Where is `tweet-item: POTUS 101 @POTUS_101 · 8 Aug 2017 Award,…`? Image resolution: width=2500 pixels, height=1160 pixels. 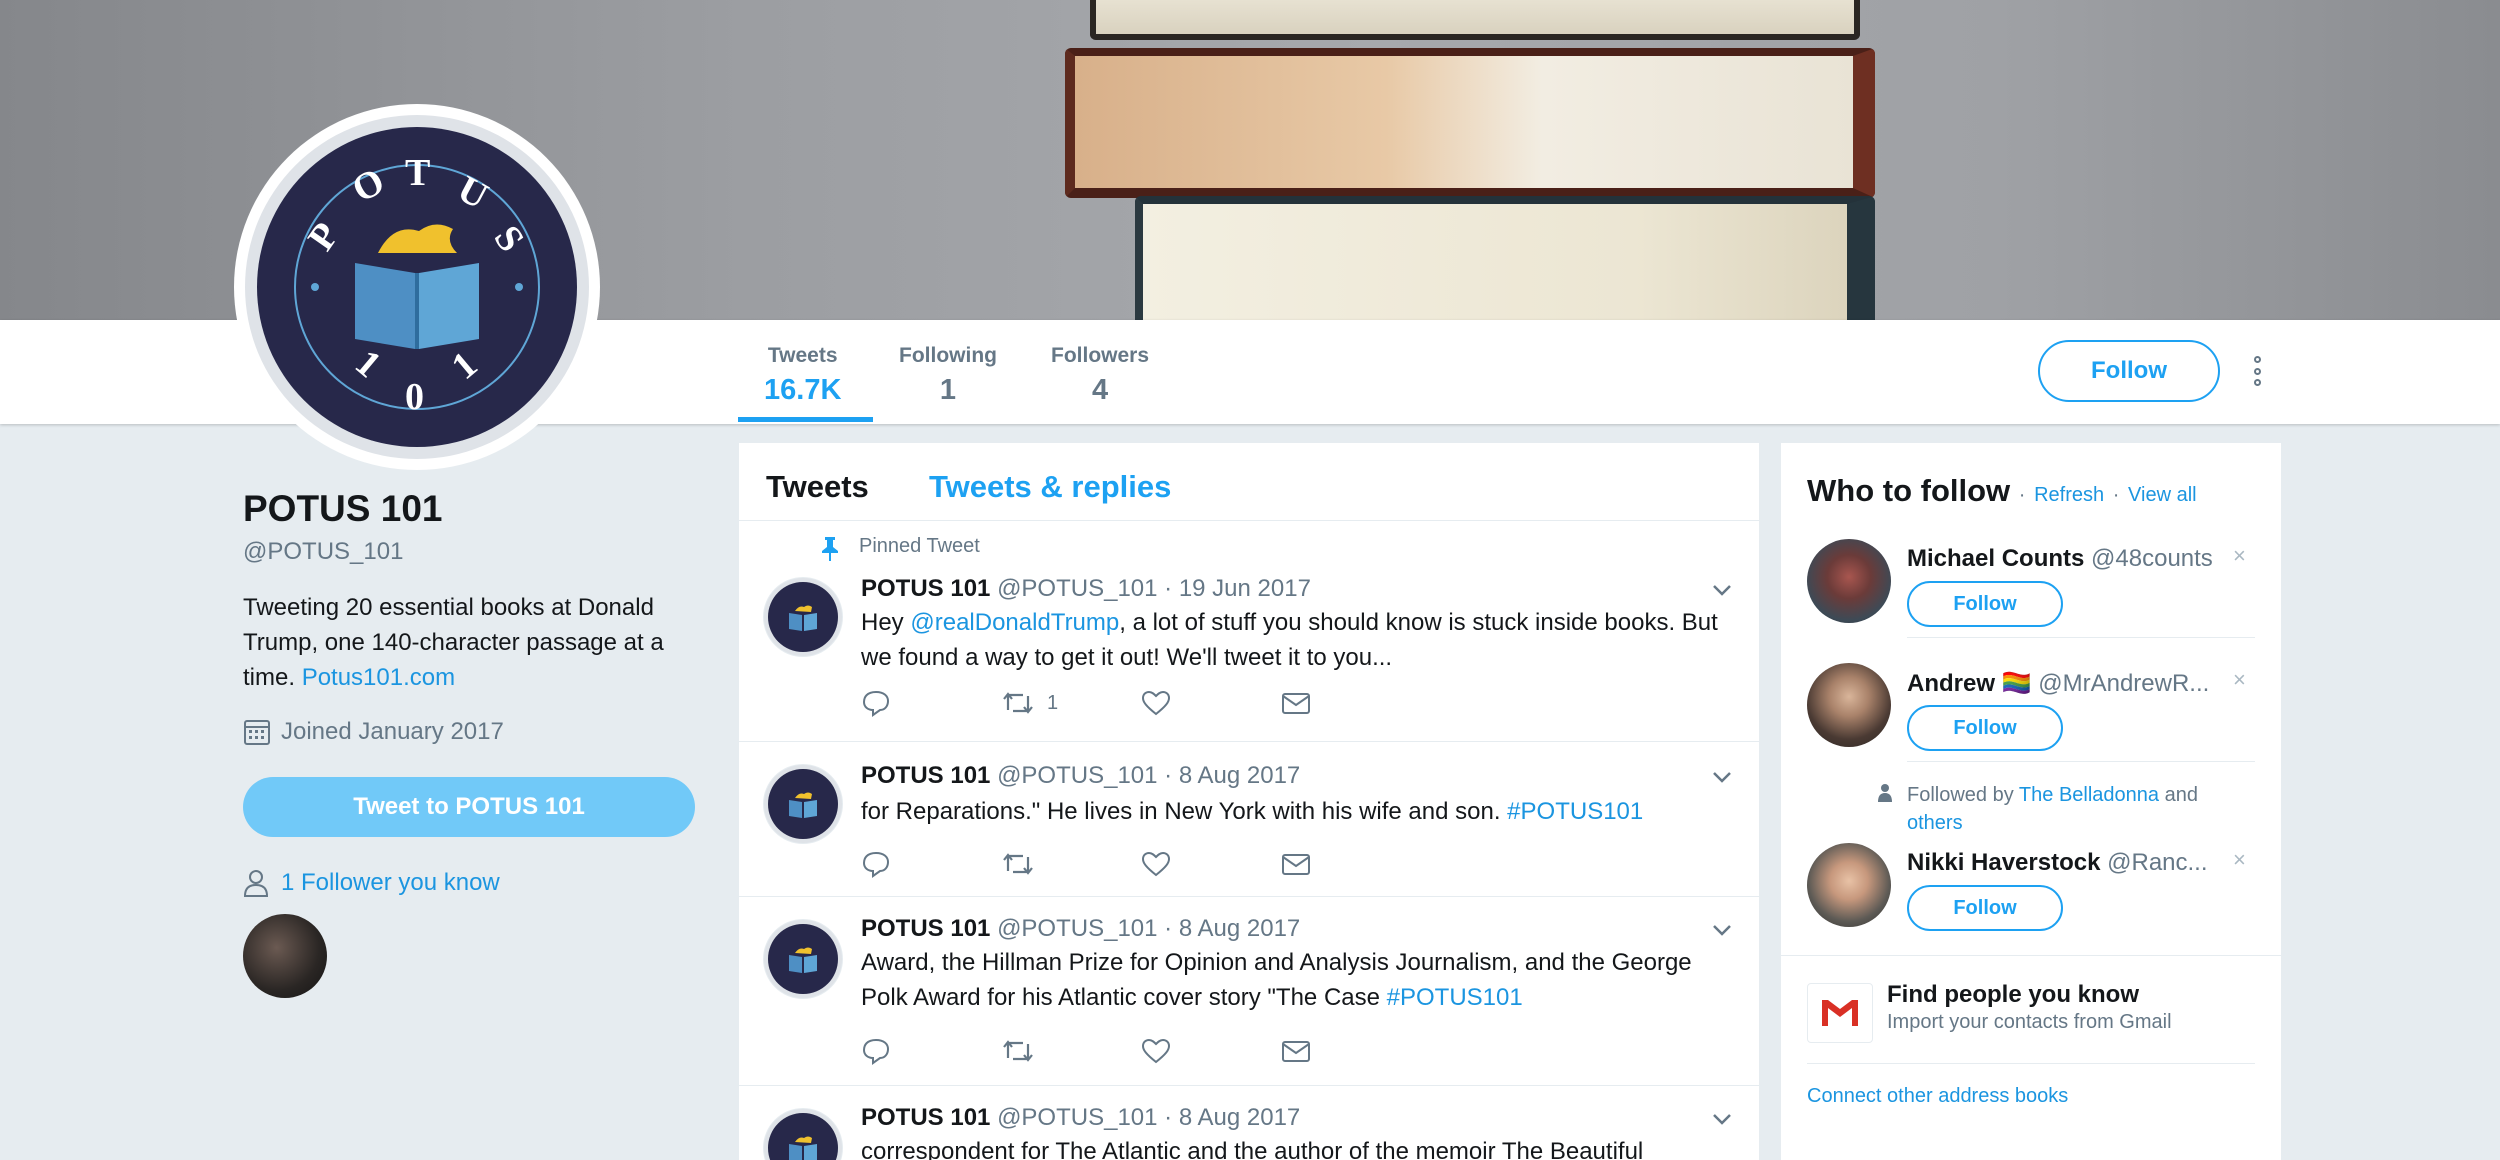 tweet-item: POTUS 101 @POTUS_101 · 8 Aug 2017 Award,… is located at coordinates (1249, 991).